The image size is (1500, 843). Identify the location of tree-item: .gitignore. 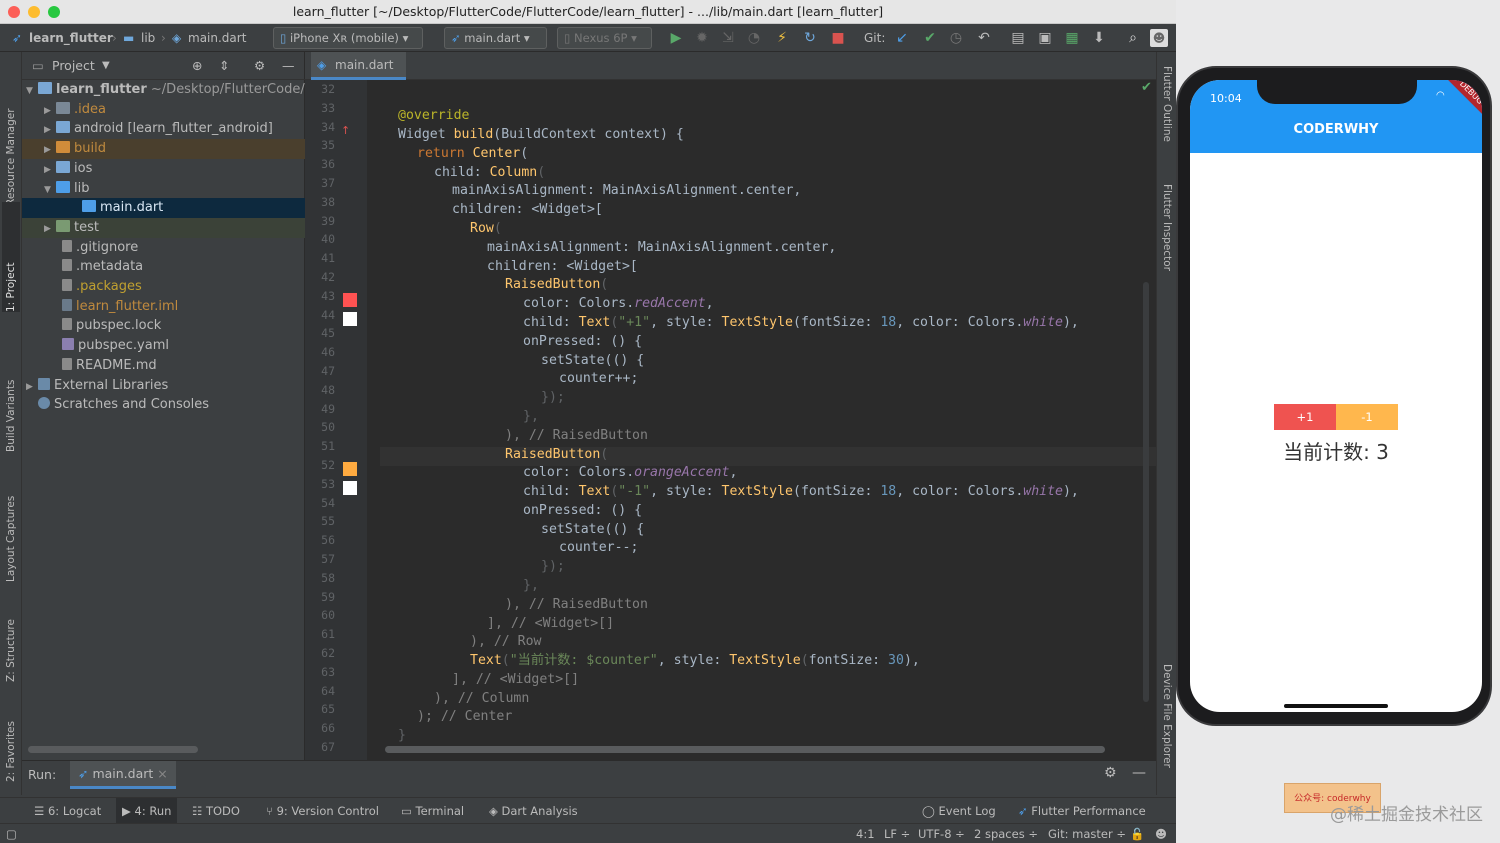
(163, 248).